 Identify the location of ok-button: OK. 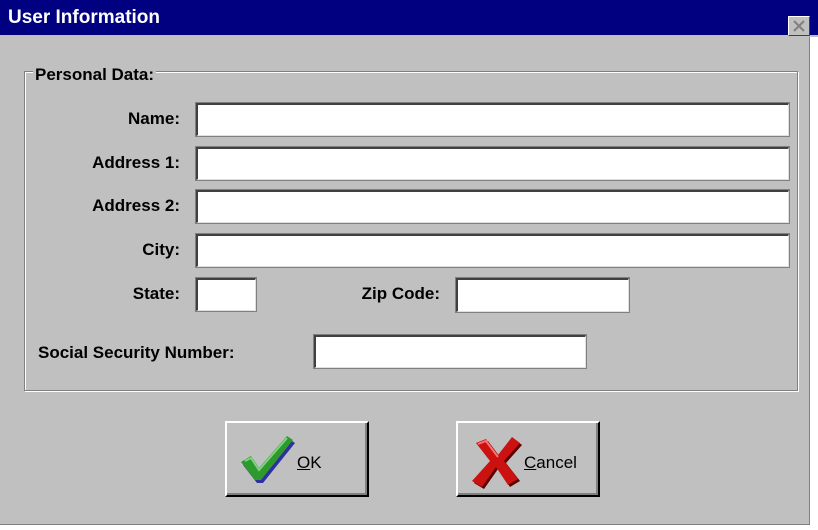
(297, 459).